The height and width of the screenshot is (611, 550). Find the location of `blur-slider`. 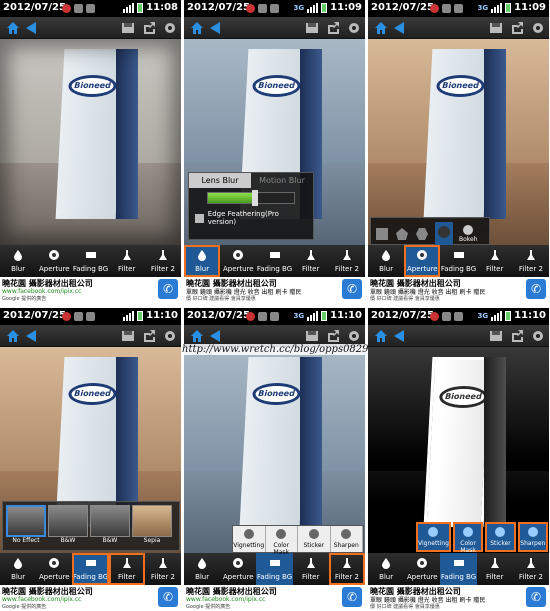

blur-slider is located at coordinates (251, 198).